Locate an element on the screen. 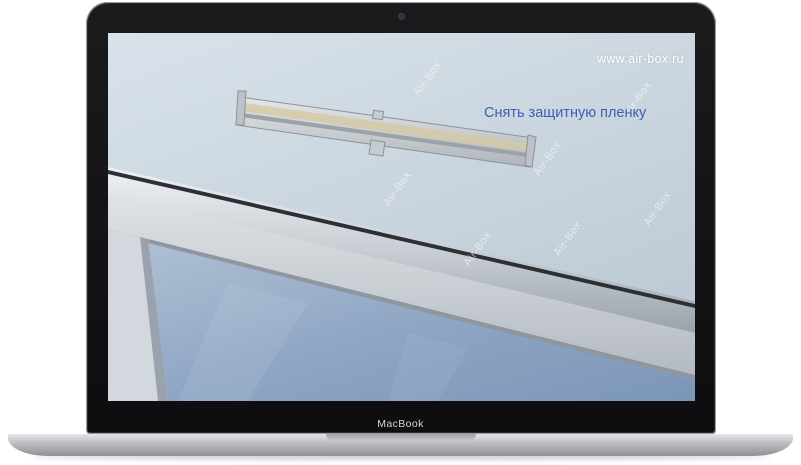  camera-icon is located at coordinates (401, 16).